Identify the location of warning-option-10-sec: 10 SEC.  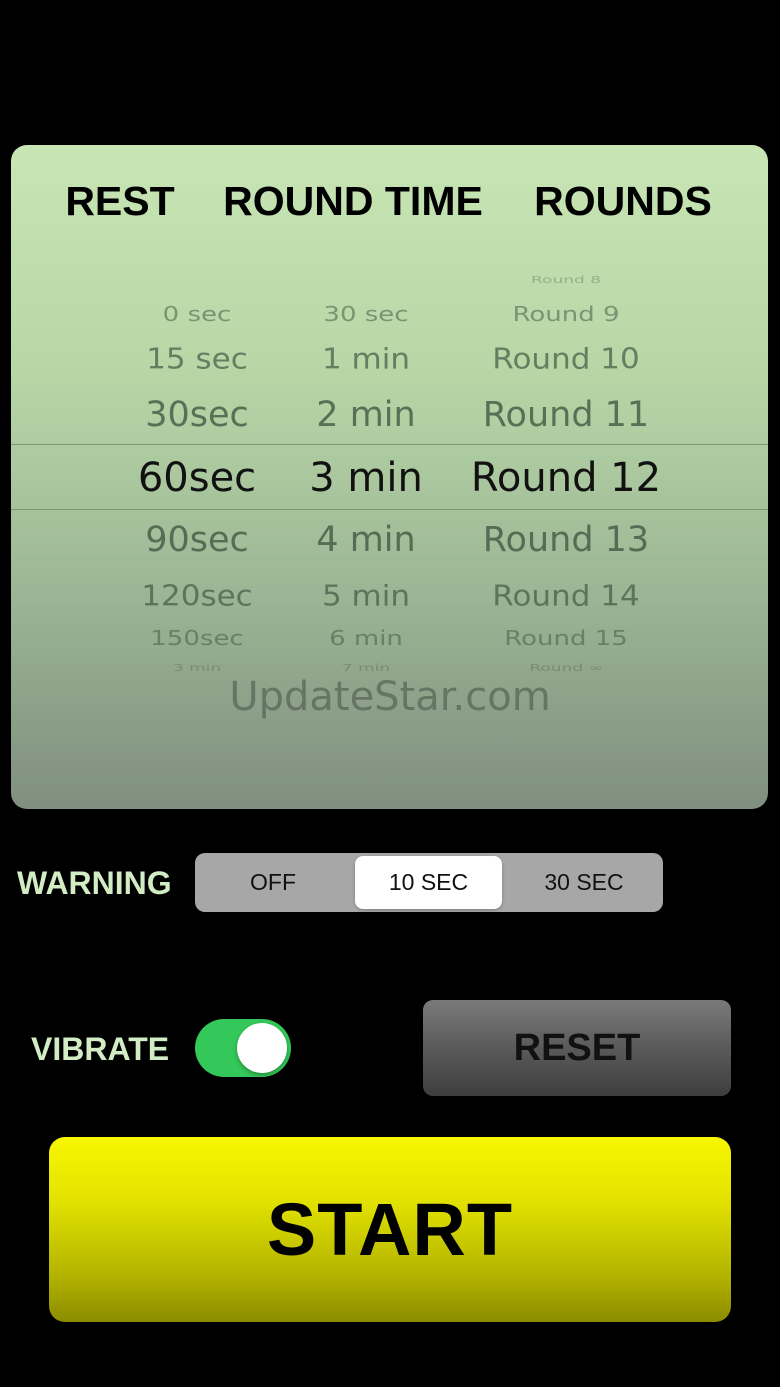
(428, 882).